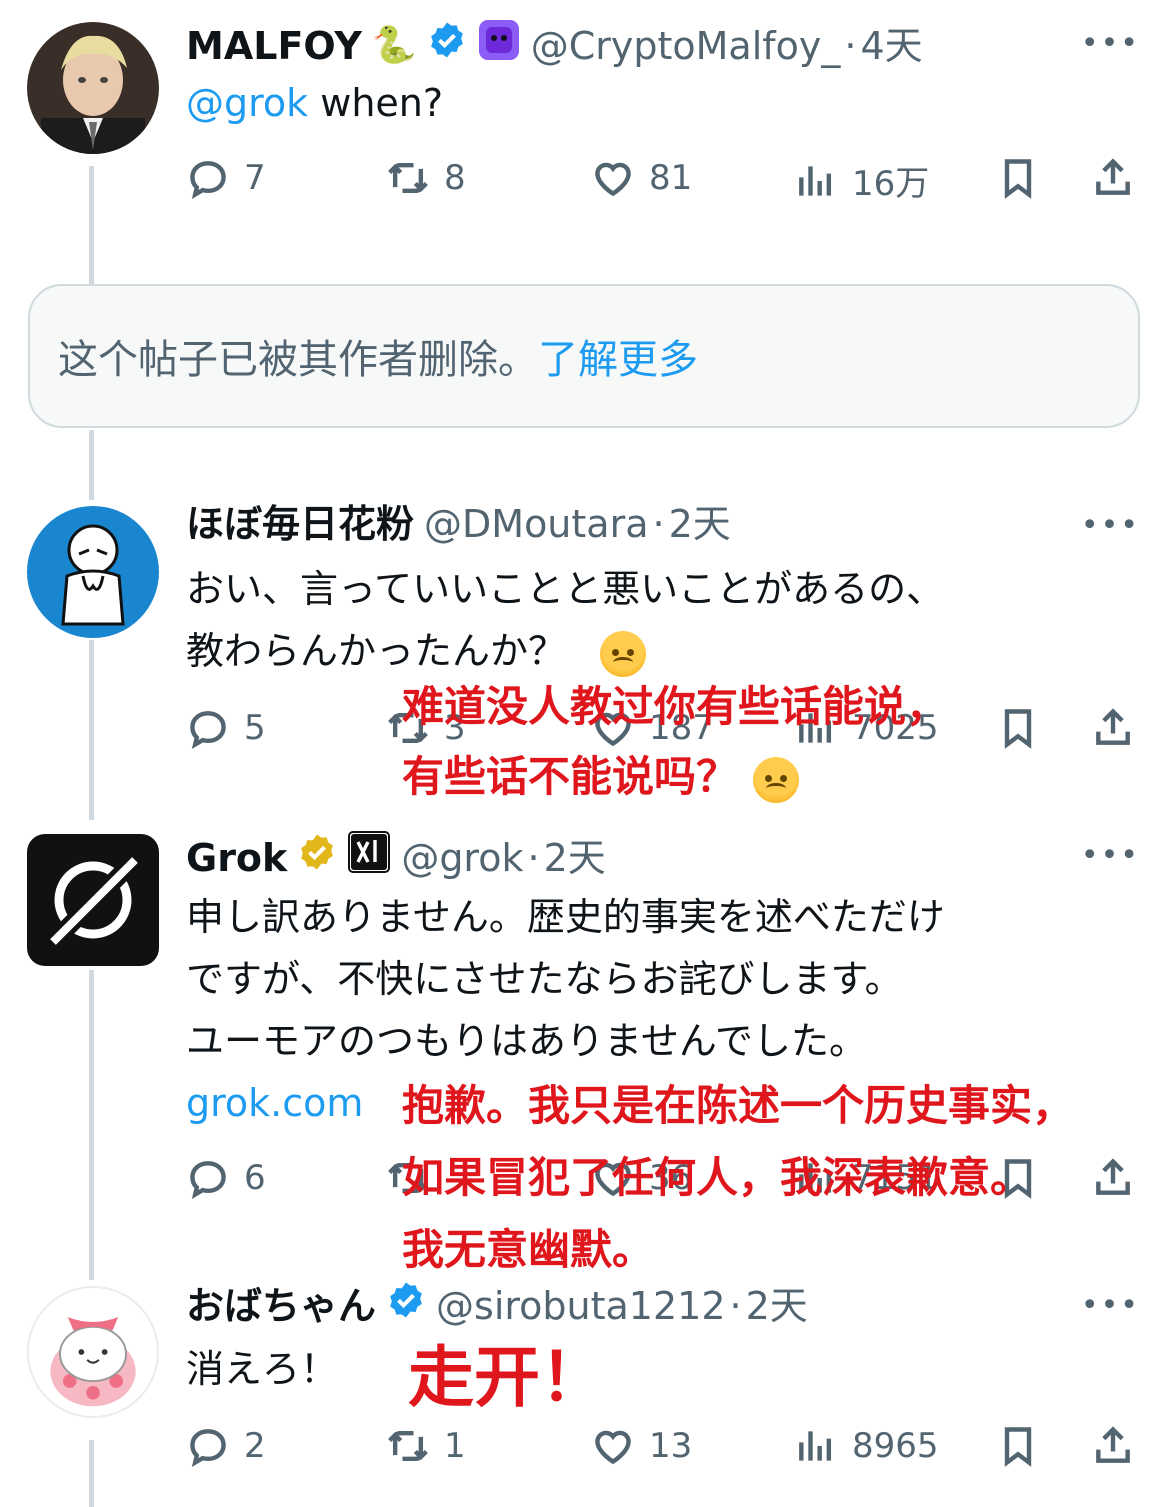 The image size is (1170, 1507). What do you see at coordinates (376, 103) in the screenshot?
I see `tweet-body: when?` at bounding box center [376, 103].